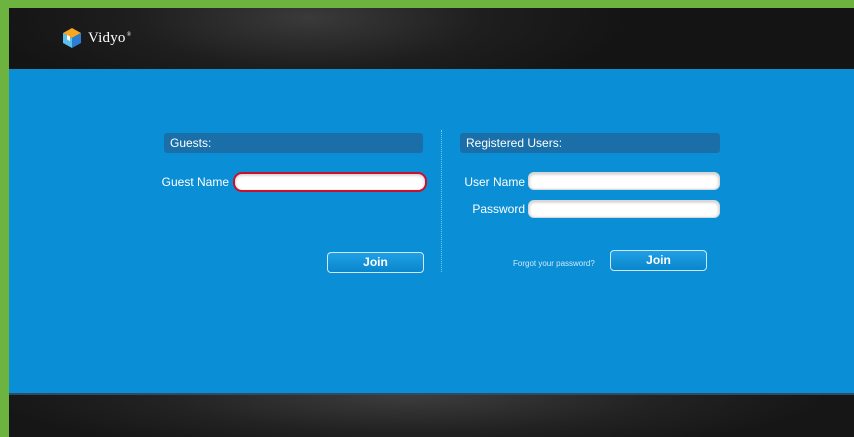 This screenshot has height=437, width=854. What do you see at coordinates (554, 263) in the screenshot?
I see `forgot-password-link: Forgot your password?` at bounding box center [554, 263].